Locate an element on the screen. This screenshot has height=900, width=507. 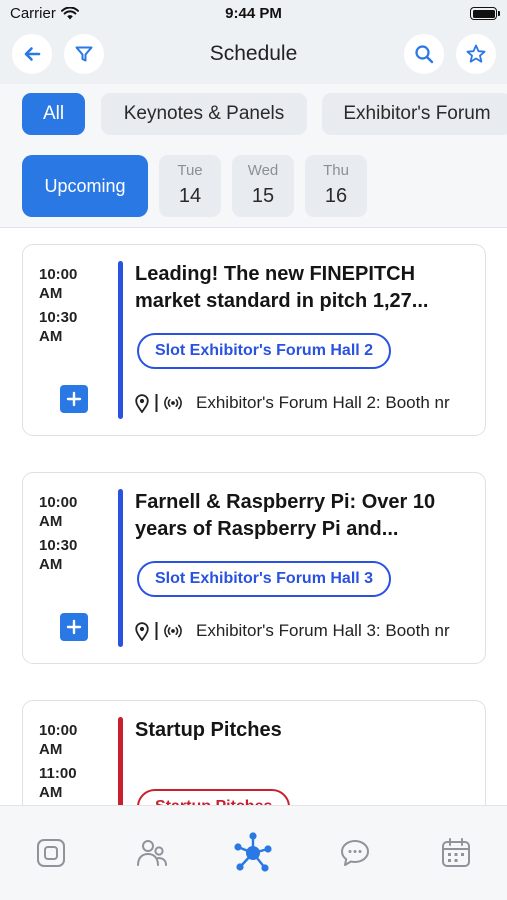
tab-chat is located at coordinates (355, 853).